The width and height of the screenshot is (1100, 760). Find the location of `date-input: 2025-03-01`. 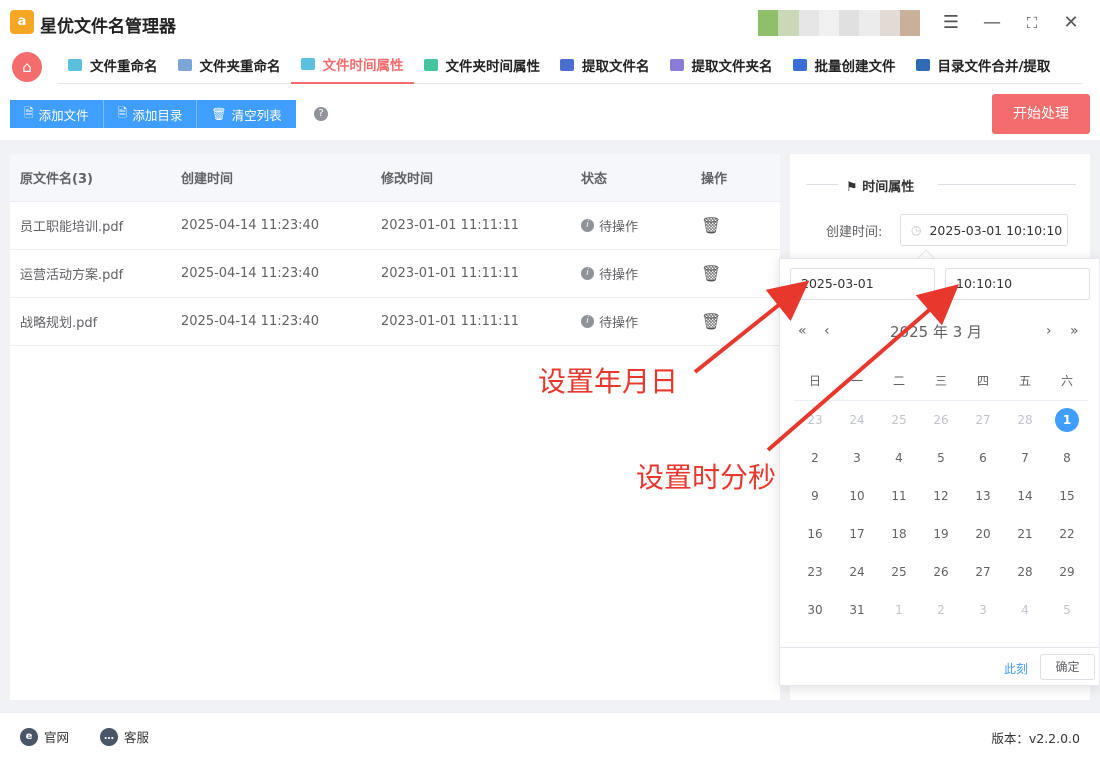

date-input: 2025-03-01 is located at coordinates (862, 284).